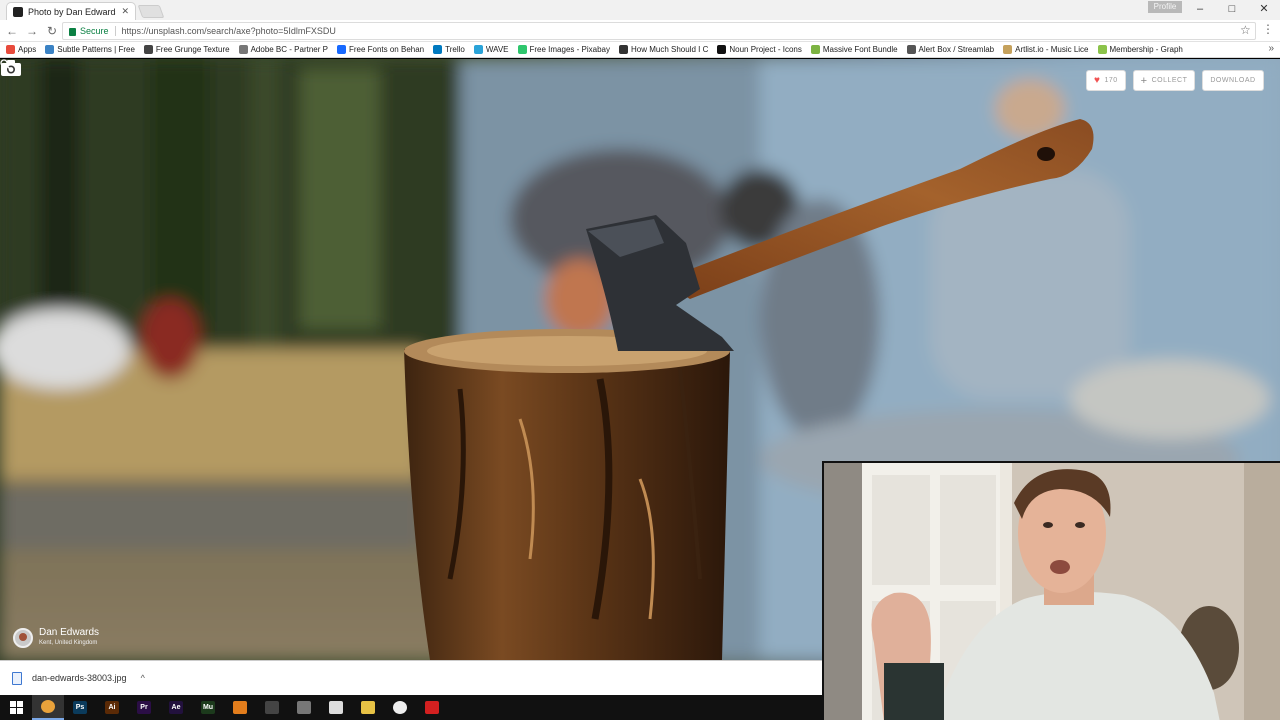 This screenshot has width=1280, height=720. I want to click on download-file-name: dan-edwards-38003.jpg, so click(79, 678).